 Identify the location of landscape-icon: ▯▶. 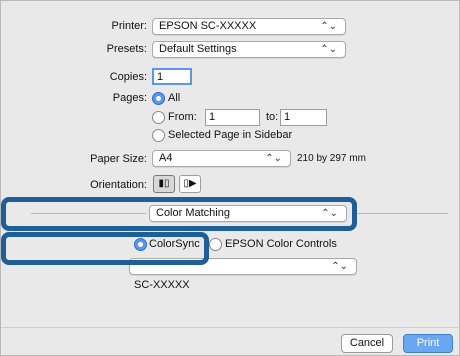
(190, 184).